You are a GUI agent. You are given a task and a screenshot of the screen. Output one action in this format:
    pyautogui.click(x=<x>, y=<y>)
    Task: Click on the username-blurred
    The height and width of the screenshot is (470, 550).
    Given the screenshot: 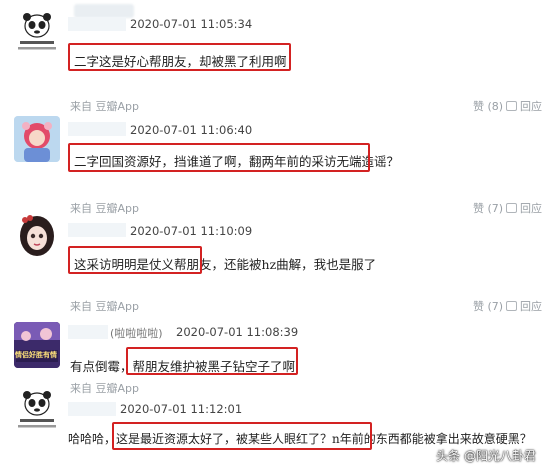 What is the action you would take?
    pyautogui.click(x=104, y=11)
    